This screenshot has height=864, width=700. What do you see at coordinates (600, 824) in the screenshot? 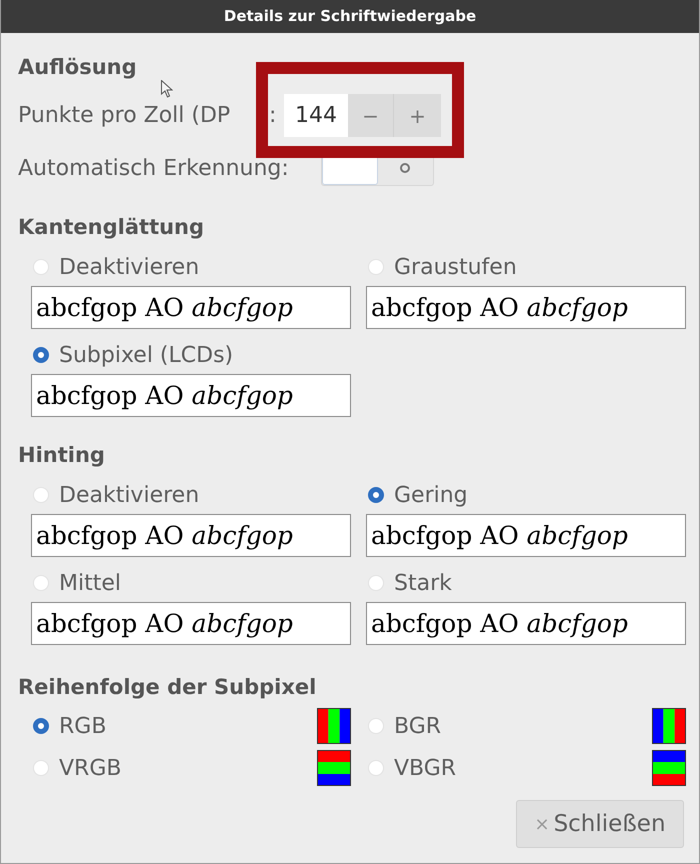
I see `close-button: × Schließen` at bounding box center [600, 824].